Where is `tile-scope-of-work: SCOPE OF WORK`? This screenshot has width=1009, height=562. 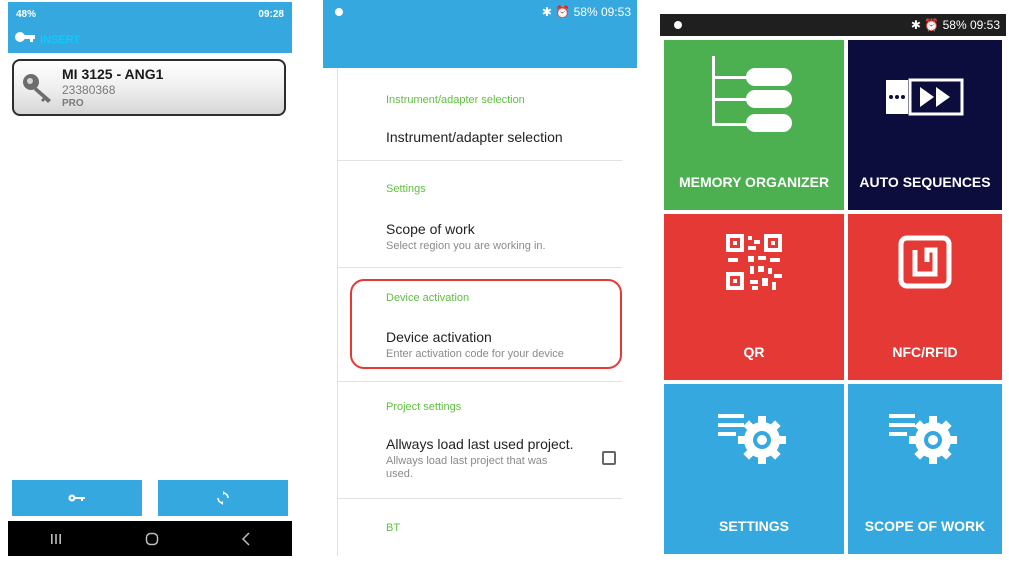
tile-scope-of-work: SCOPE OF WORK is located at coordinates (925, 469).